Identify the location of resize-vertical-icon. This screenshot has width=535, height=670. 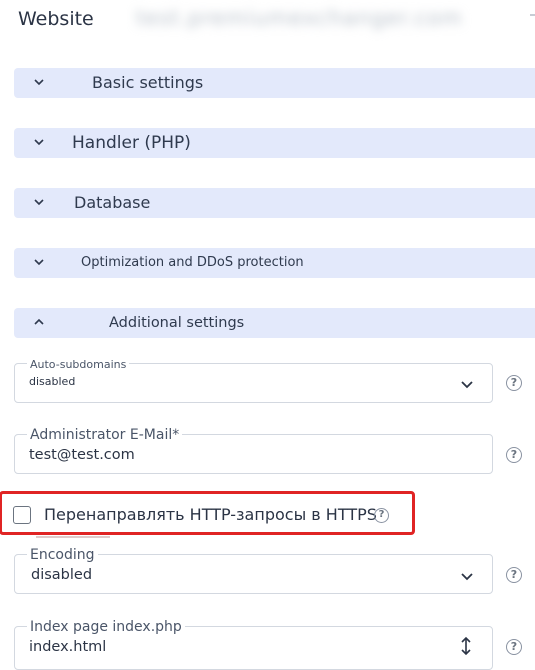
(466, 648).